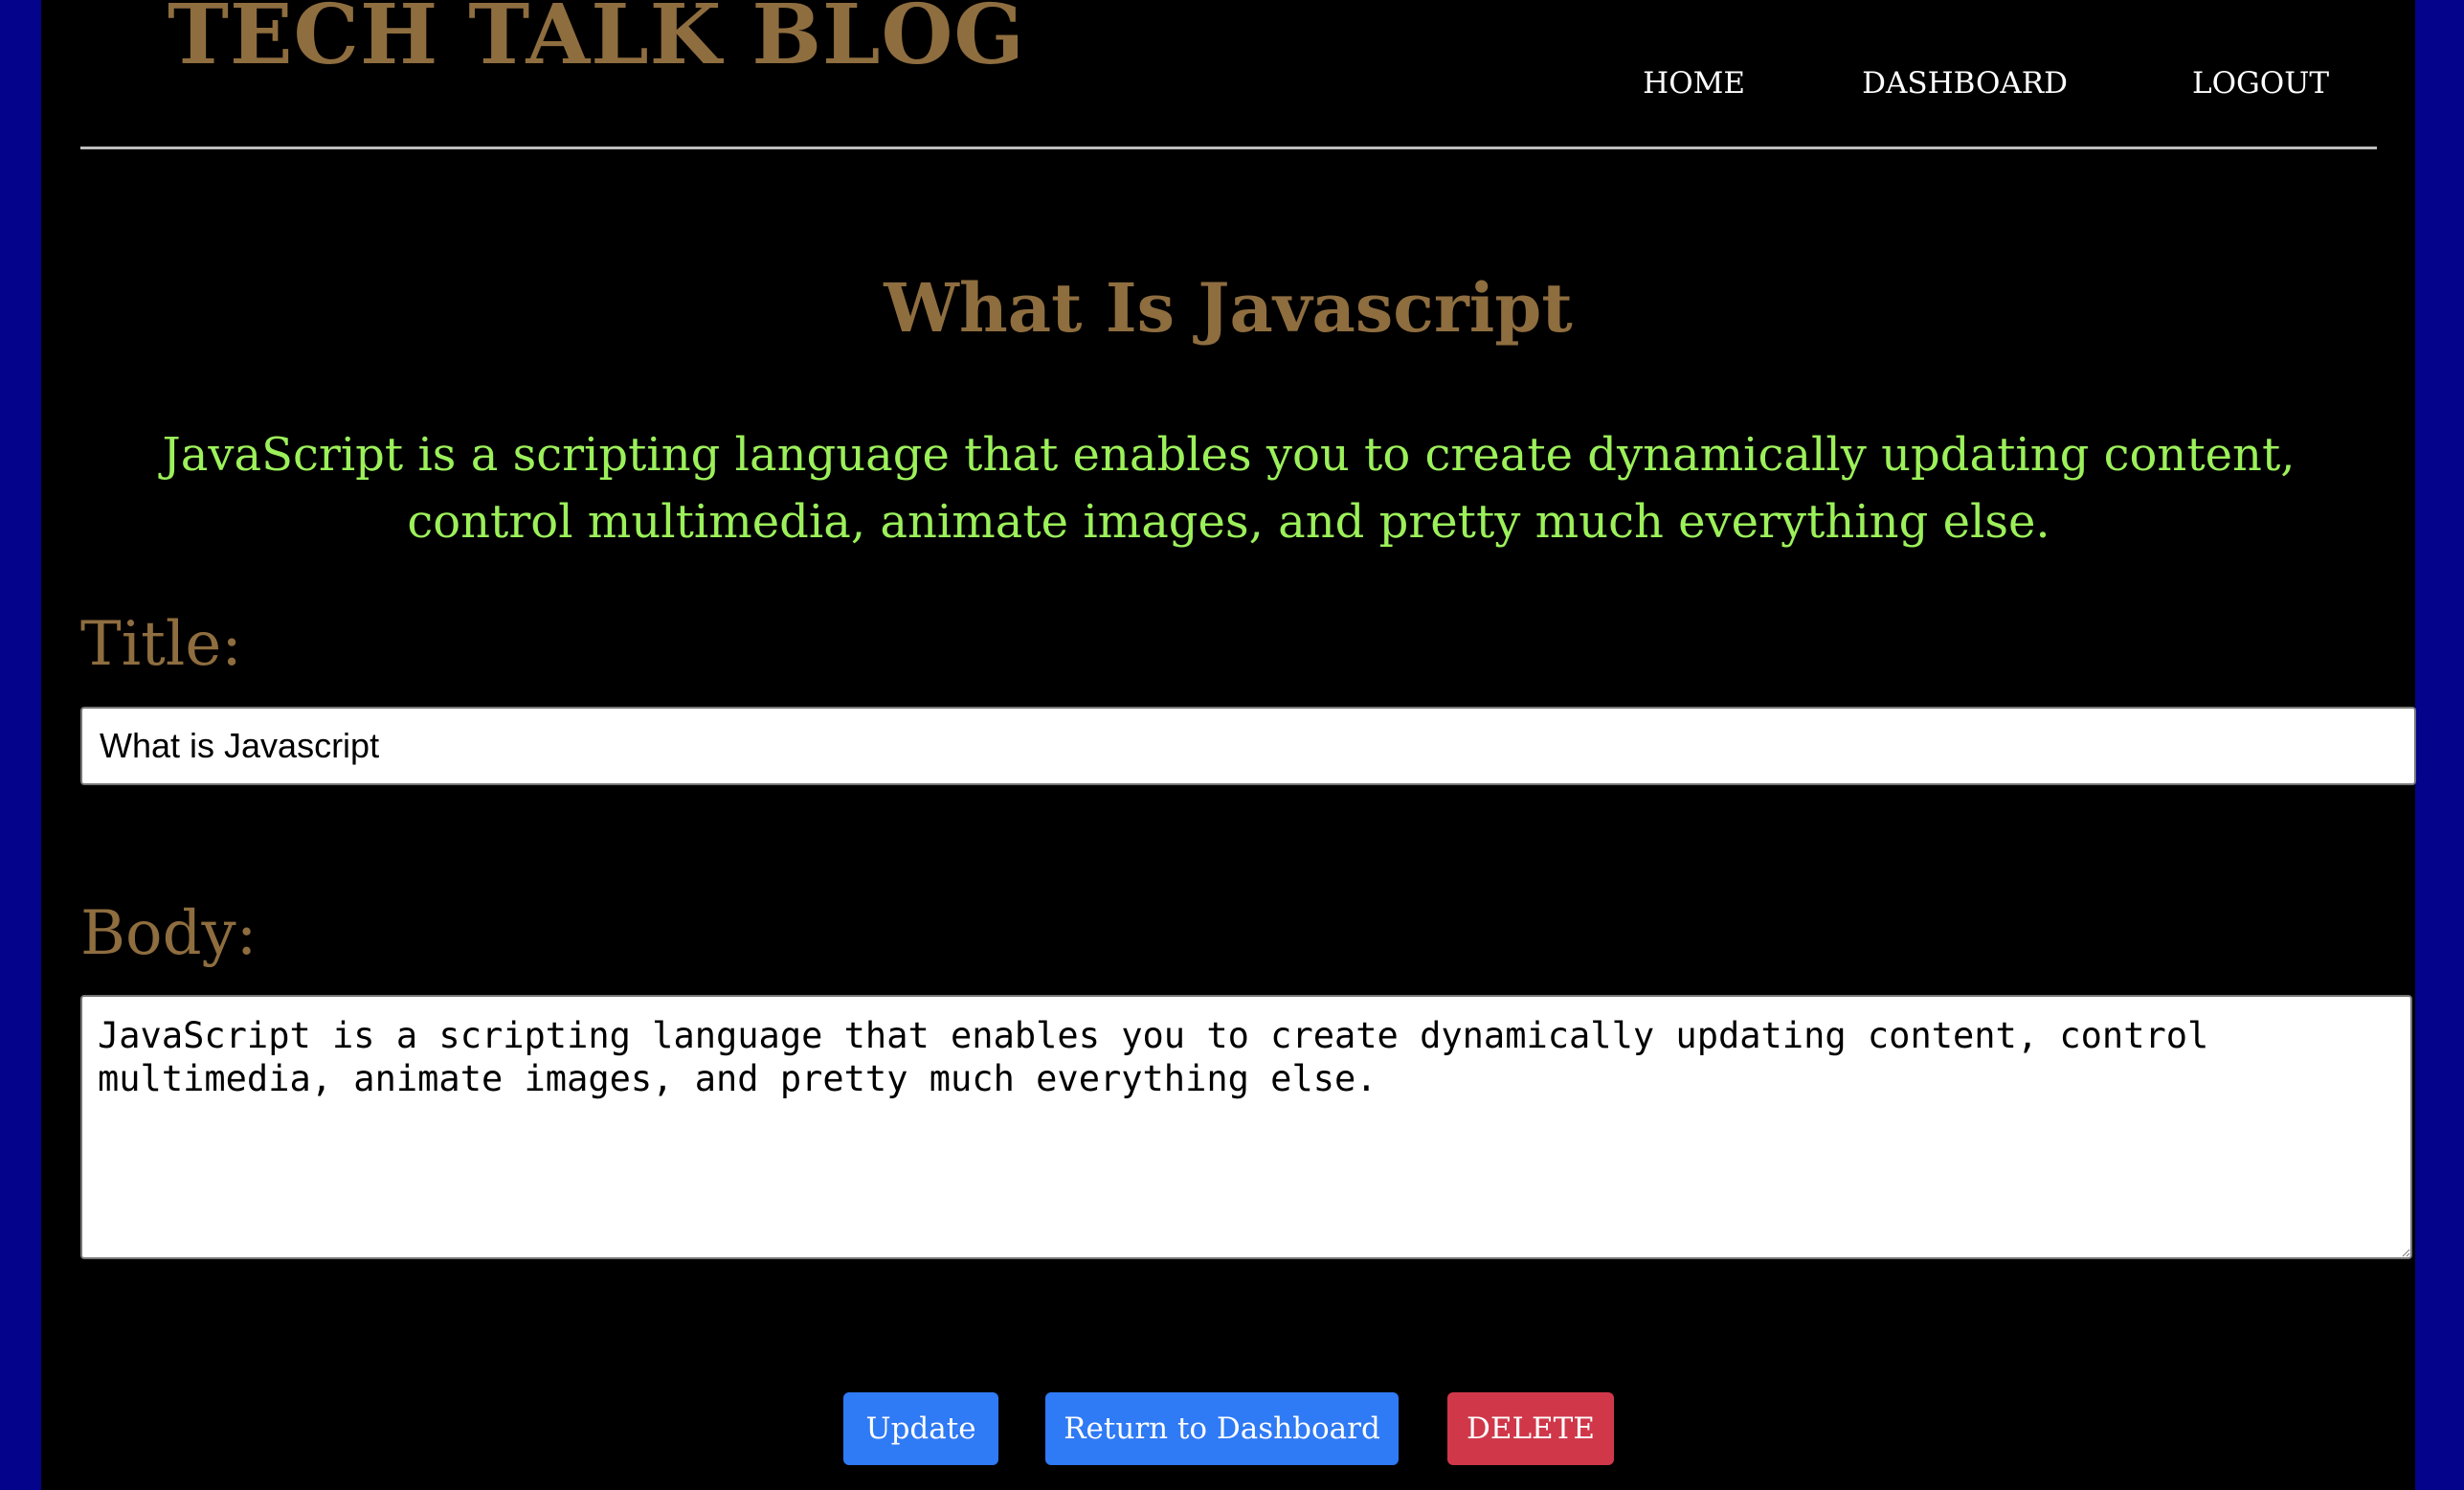 The image size is (2464, 1490). Describe the element at coordinates (1228, 75) in the screenshot. I see `site-header: TECH TALK BLOG HOME DASHBOARD LOGOUT` at that location.